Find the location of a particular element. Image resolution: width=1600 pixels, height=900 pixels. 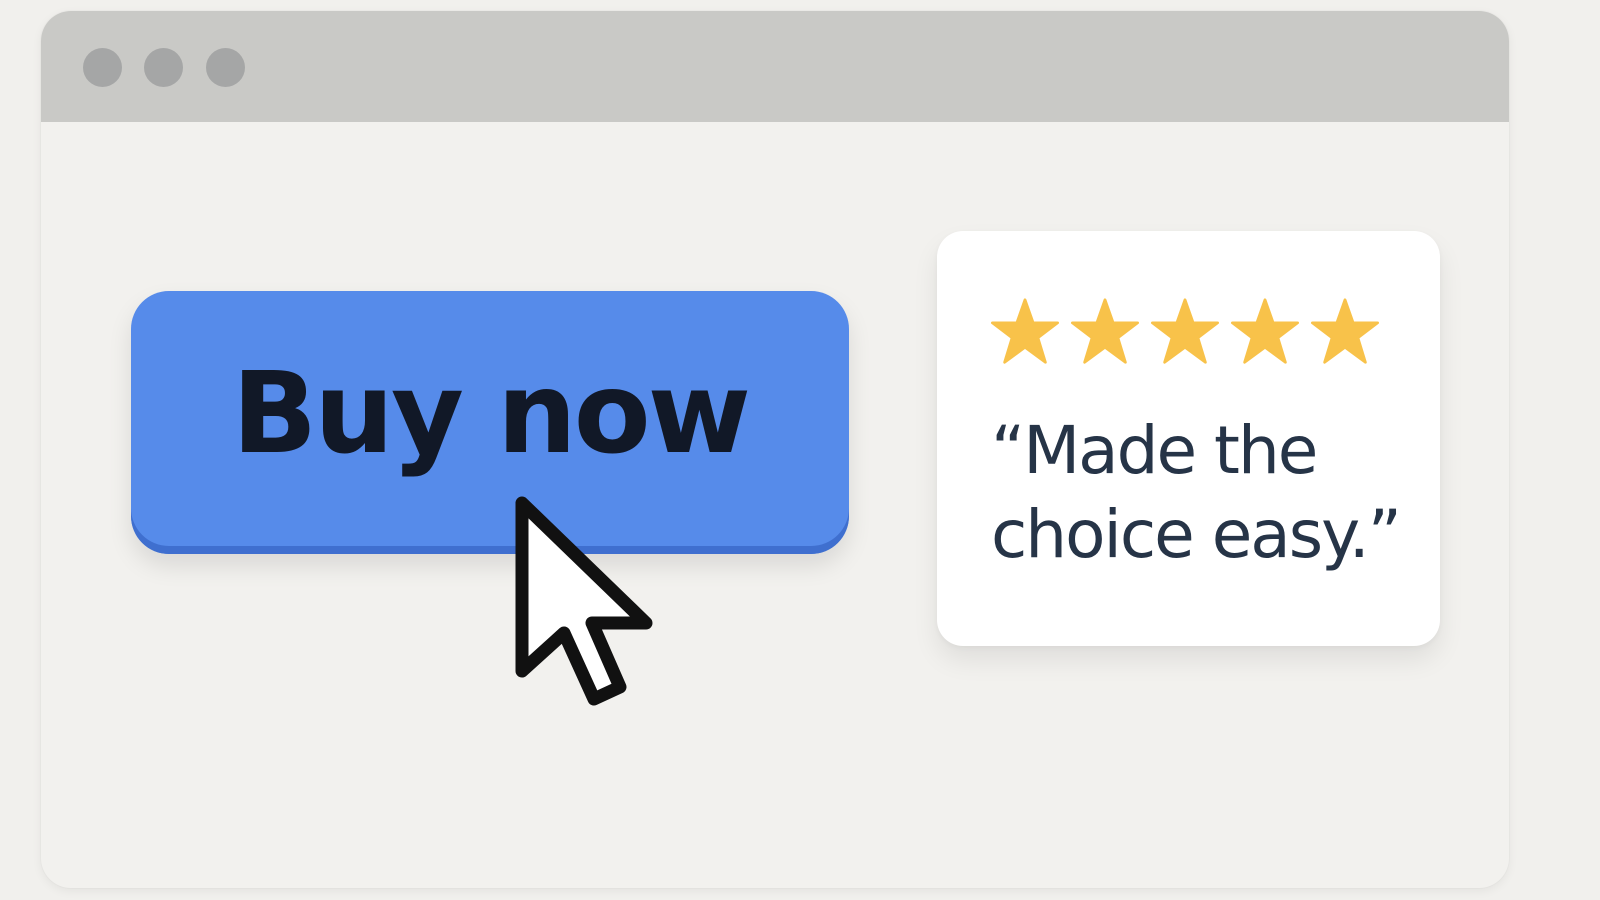

star-rating is located at coordinates (1185, 331).